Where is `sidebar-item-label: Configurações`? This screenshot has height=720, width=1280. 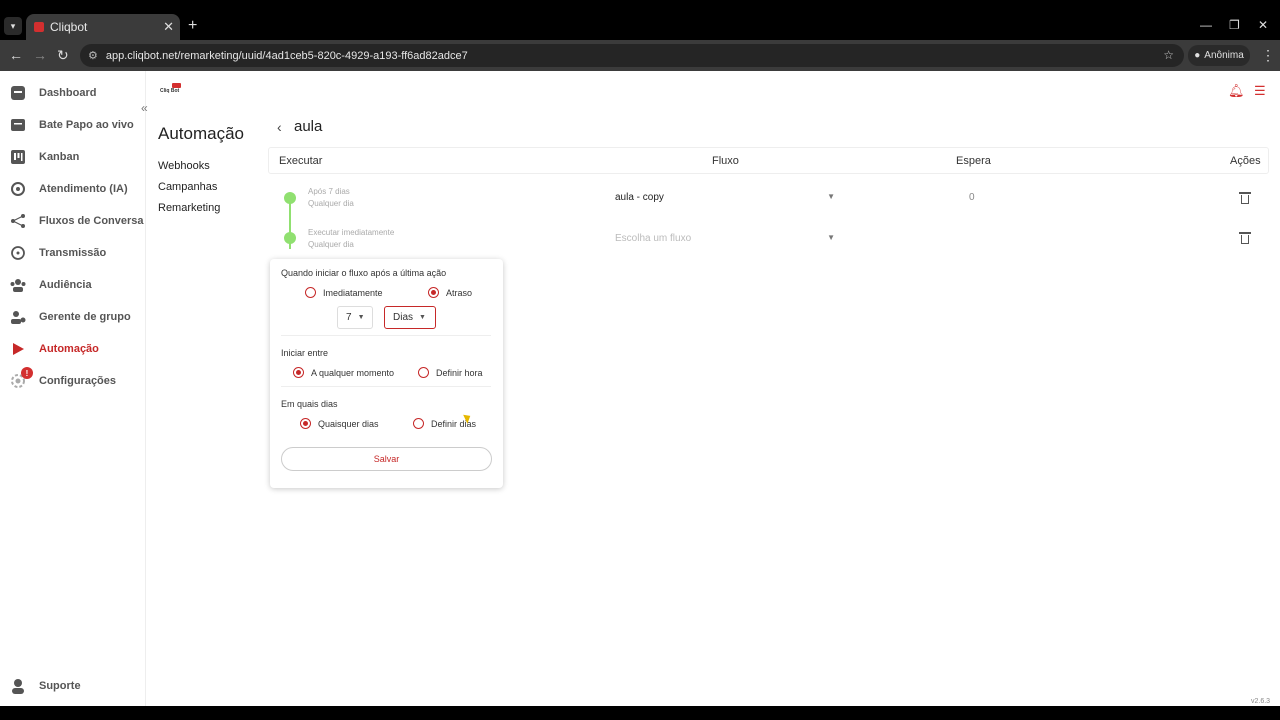 sidebar-item-label: Configurações is located at coordinates (78, 381).